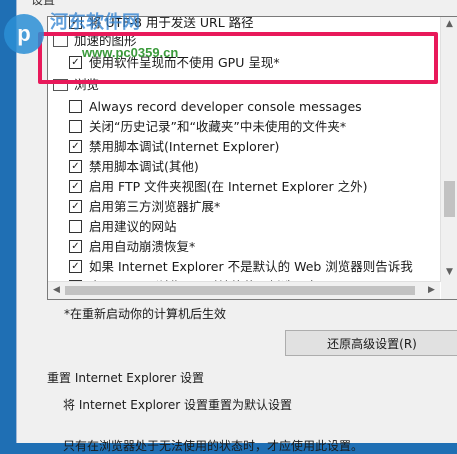  What do you see at coordinates (130, 52) in the screenshot?
I see `watermark-url: www.pc0359.cn` at bounding box center [130, 52].